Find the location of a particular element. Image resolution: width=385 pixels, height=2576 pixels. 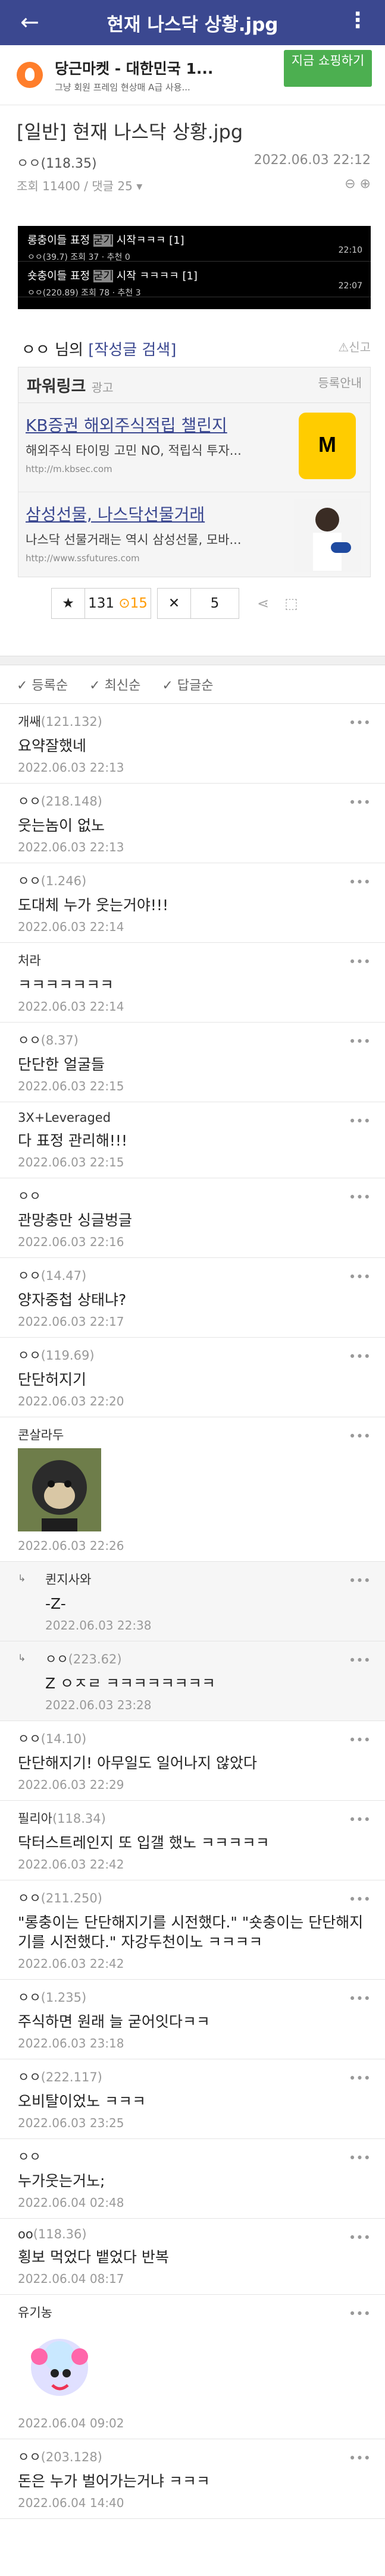

comment-author: ㅇㅇ(211.250) is located at coordinates (194, 1898).